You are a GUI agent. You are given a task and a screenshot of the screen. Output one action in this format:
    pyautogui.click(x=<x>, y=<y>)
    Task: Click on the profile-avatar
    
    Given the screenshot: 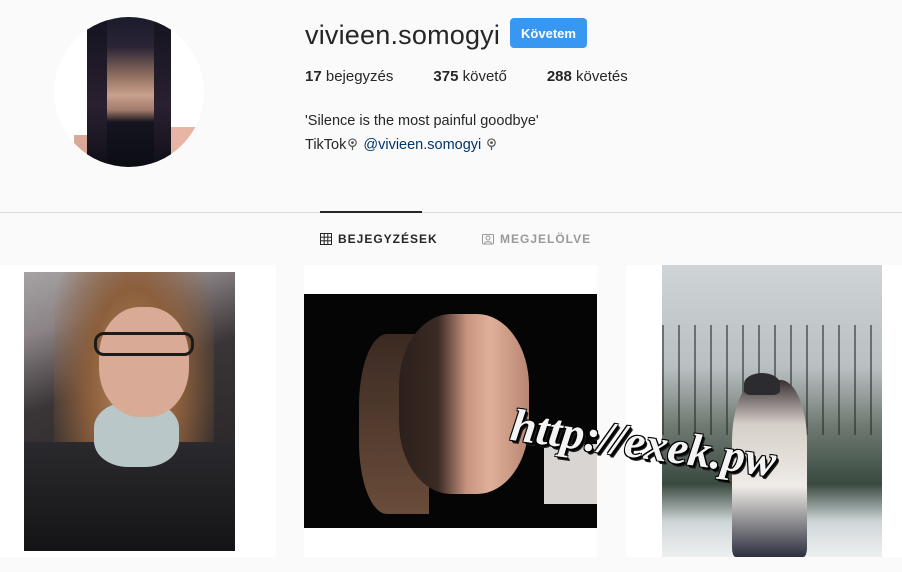 What is the action you would take?
    pyautogui.click(x=129, y=92)
    